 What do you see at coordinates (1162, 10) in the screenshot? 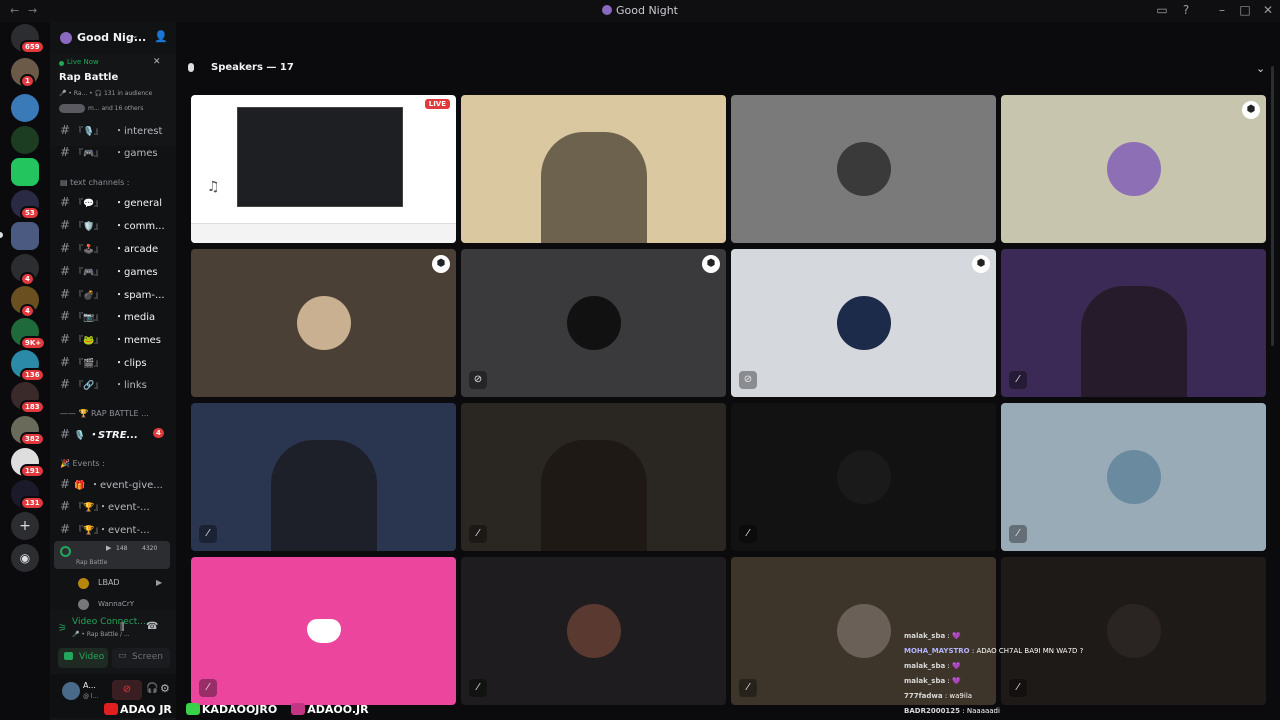
I see `inbox-icon: ▭` at bounding box center [1162, 10].